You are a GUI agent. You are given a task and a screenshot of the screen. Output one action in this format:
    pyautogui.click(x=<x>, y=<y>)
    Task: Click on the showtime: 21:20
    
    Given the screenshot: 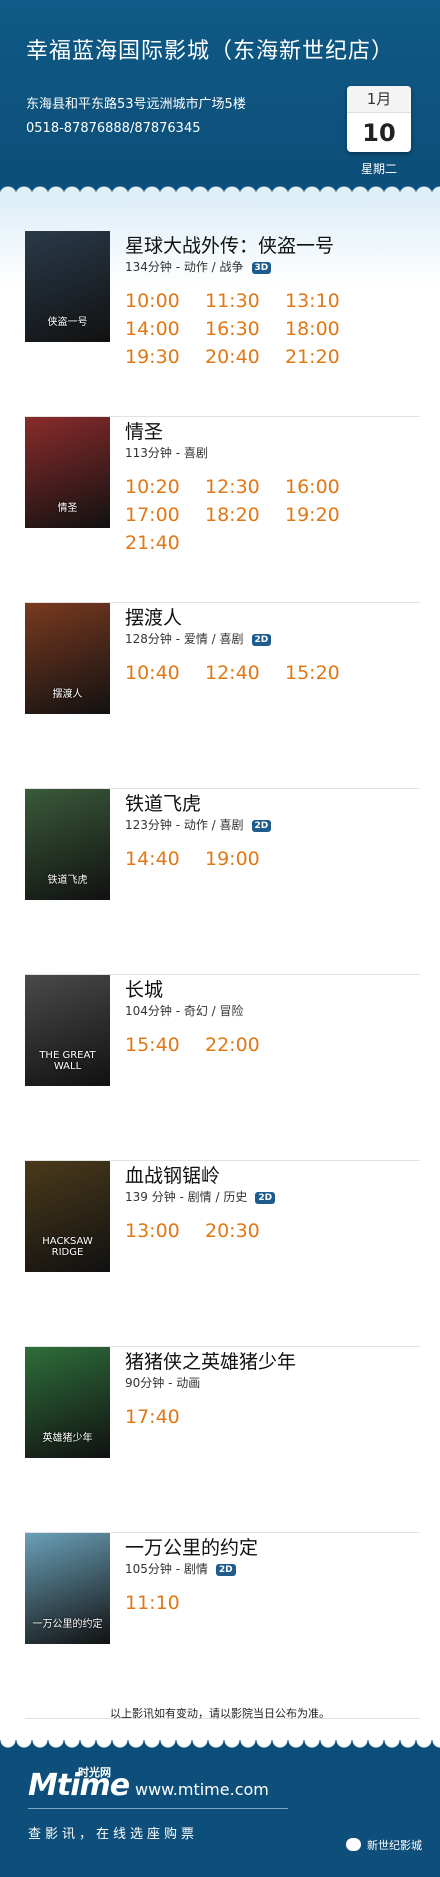 What is the action you would take?
    pyautogui.click(x=325, y=357)
    